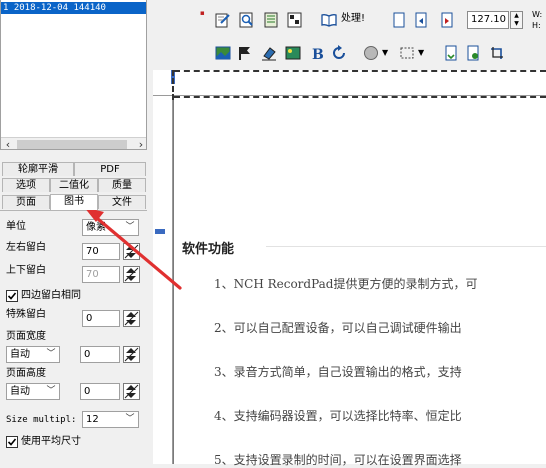 The height and width of the screenshot is (468, 546). I want to click on zoom-spinner: ▲ ▼, so click(516, 20).